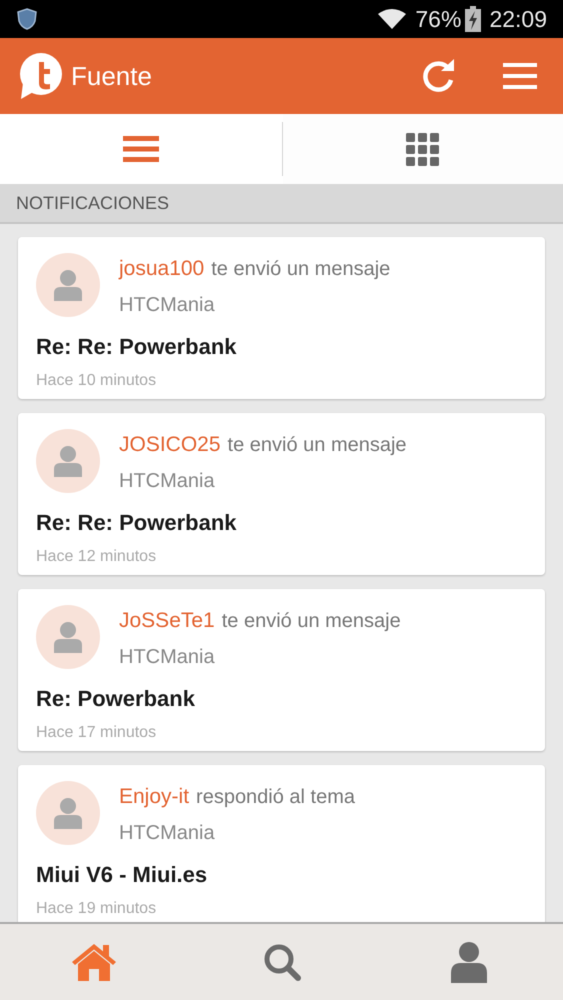 The height and width of the screenshot is (1000, 563). I want to click on list-view-icon, so click(140, 149).